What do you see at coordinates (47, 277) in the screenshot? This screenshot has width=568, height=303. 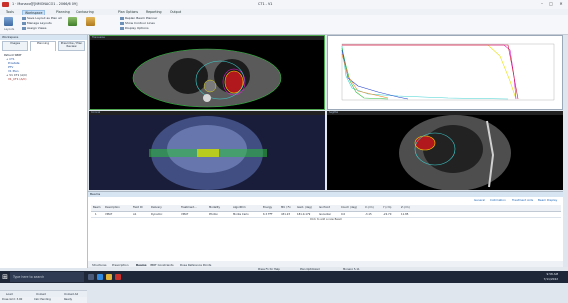 I see `taskbar-search: Type here to search` at bounding box center [47, 277].